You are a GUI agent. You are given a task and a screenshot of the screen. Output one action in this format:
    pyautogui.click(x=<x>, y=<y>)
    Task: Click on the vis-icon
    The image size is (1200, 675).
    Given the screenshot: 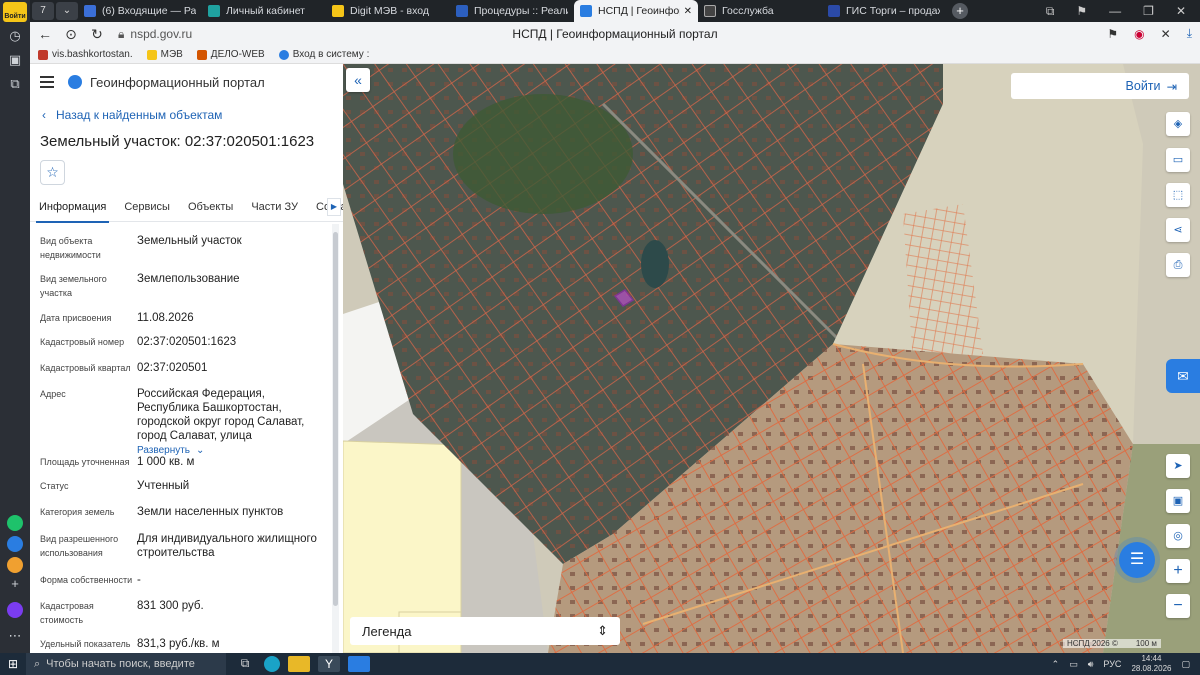 What is the action you would take?
    pyautogui.click(x=43, y=54)
    